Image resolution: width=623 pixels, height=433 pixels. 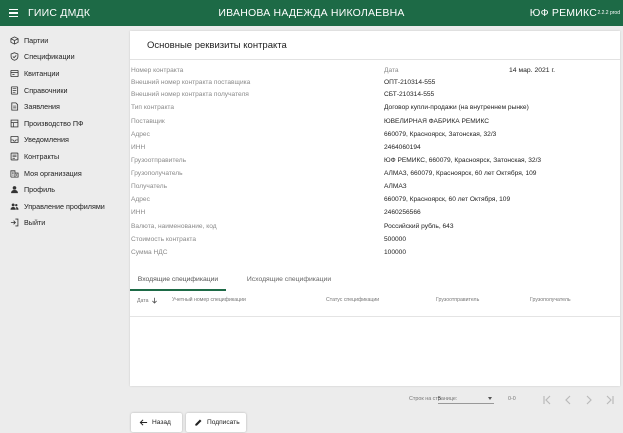 I want to click on pencil-icon, so click(x=198, y=422).